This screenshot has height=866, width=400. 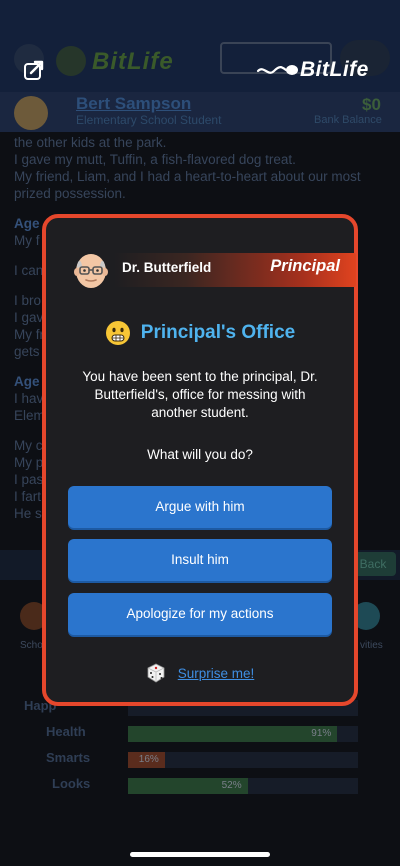 What do you see at coordinates (321, 733) in the screenshot?
I see `stat-percent: 91%` at bounding box center [321, 733].